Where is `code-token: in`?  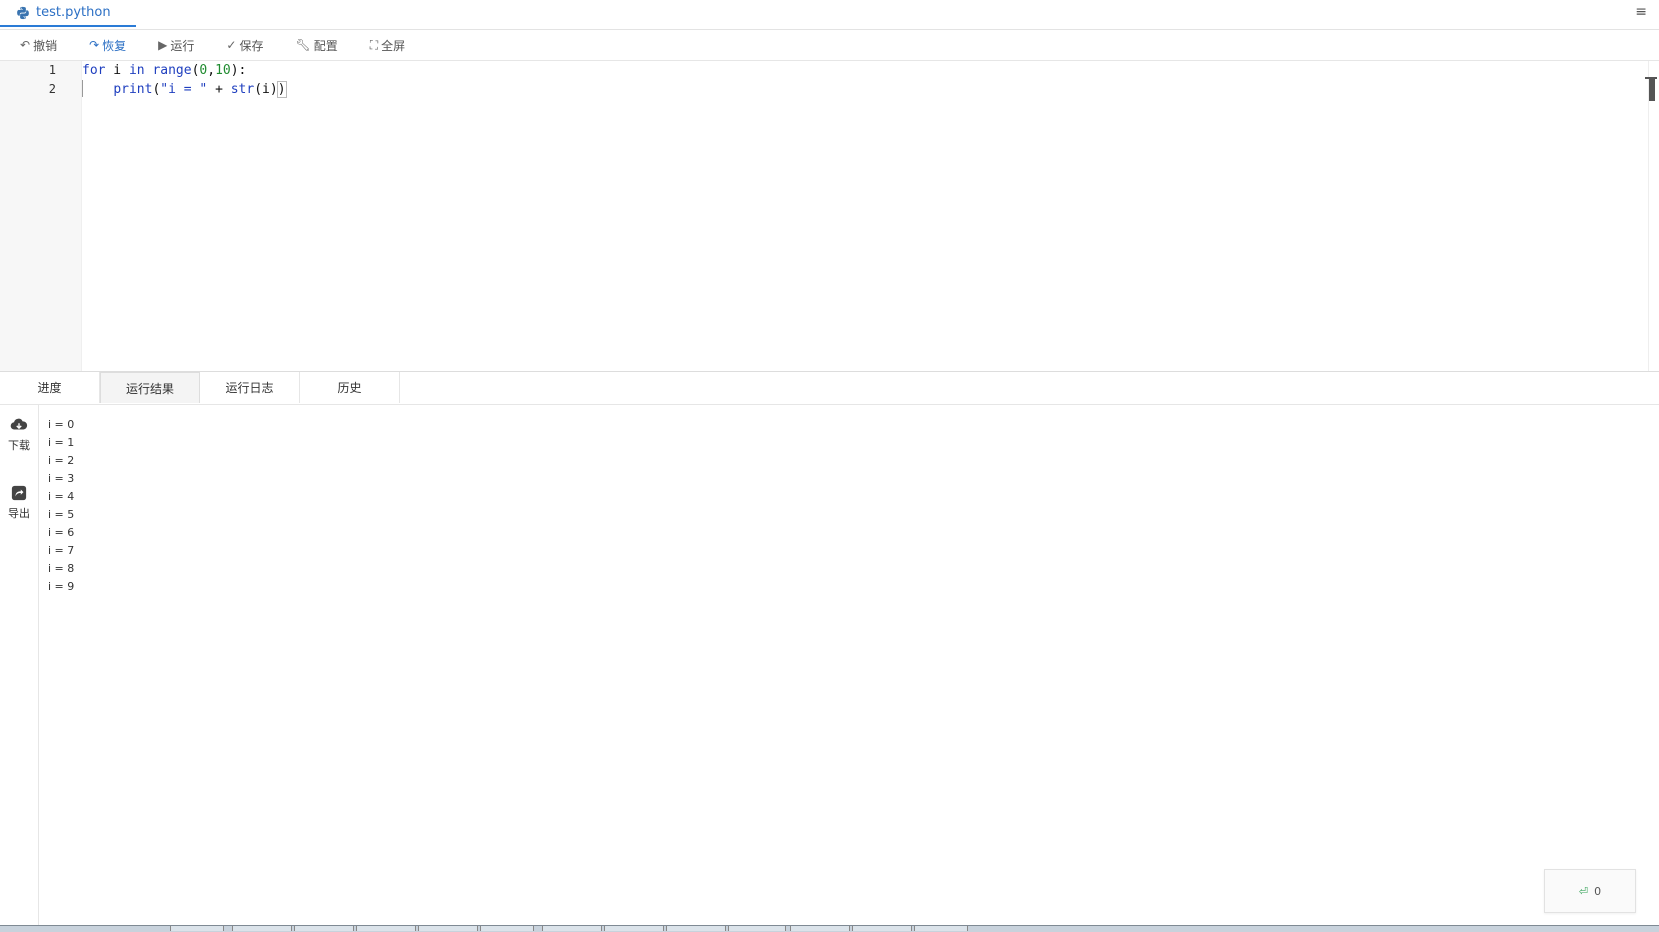
code-token: in is located at coordinates (136, 70).